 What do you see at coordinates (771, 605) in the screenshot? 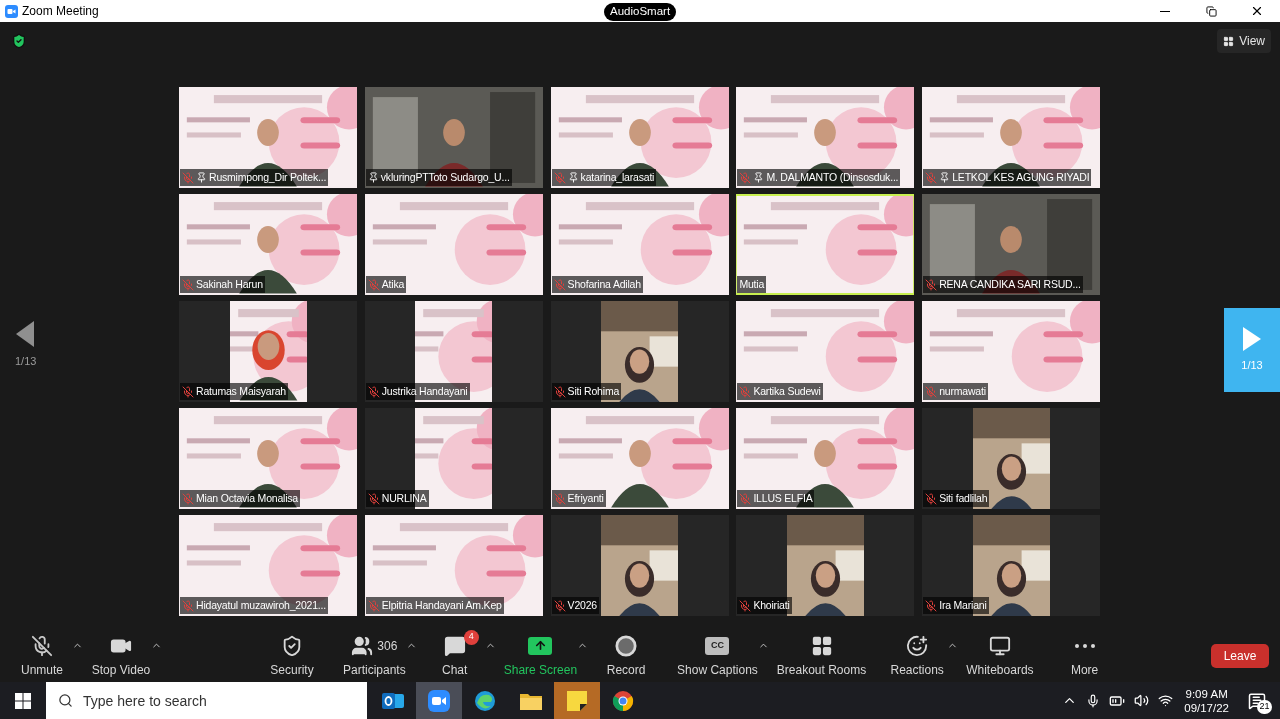
I see `participant-name: Khoiriati` at bounding box center [771, 605].